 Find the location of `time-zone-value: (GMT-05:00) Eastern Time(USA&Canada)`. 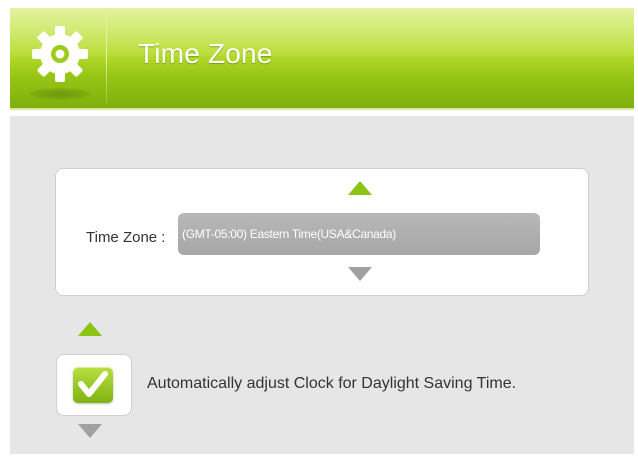

time-zone-value: (GMT-05:00) Eastern Time(USA&Canada) is located at coordinates (289, 234).